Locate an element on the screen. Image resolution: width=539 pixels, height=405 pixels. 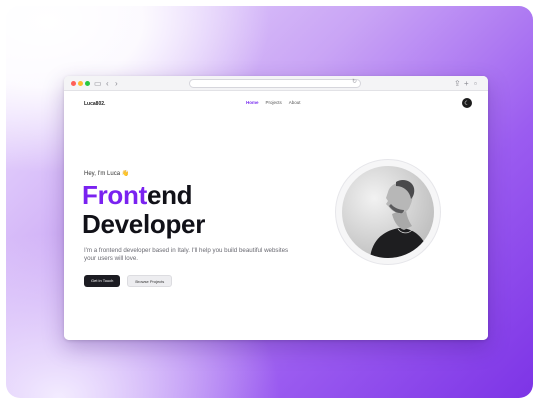
sidebar-toggle-icon: ▭ is located at coordinates (98, 83).